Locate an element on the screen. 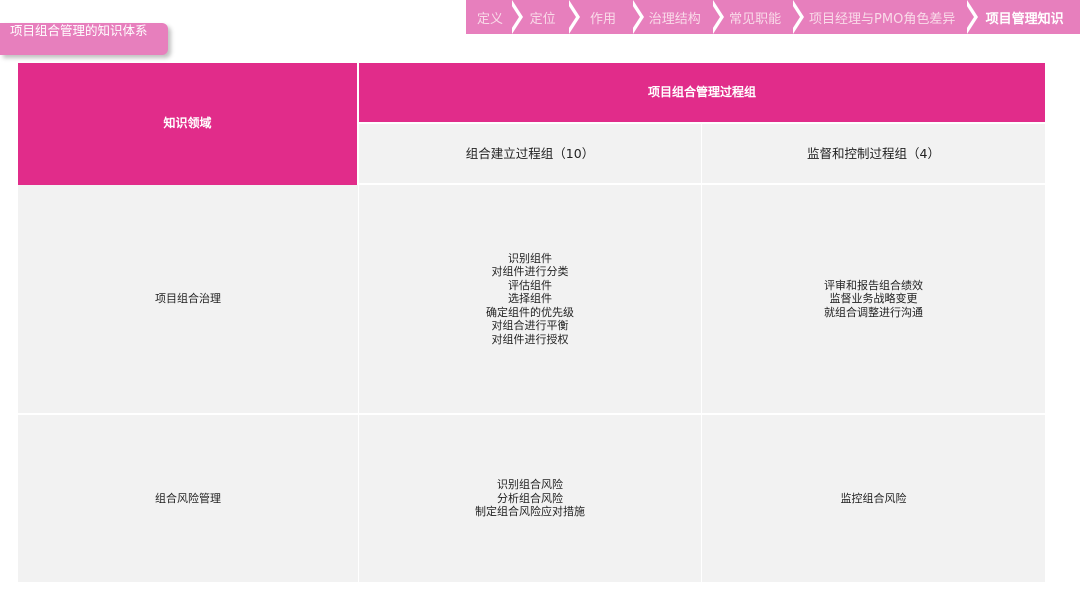  process-item: 选择组件 is located at coordinates (530, 299).